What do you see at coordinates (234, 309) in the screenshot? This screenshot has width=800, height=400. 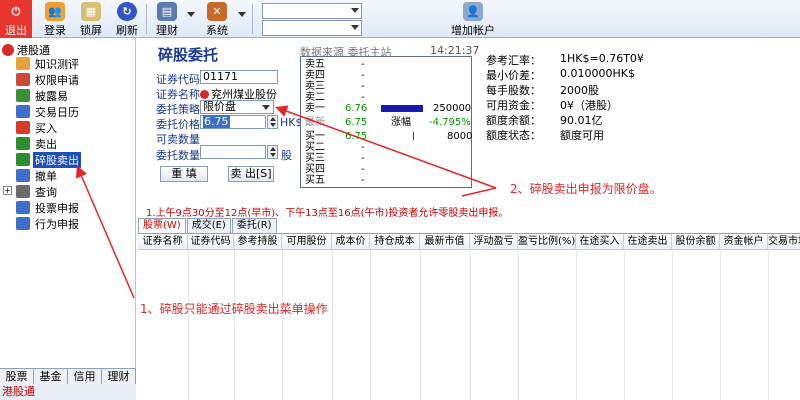 I see `annotation-odd-lot-menu: 1、碎股只能通过碎股卖出菜单操作` at bounding box center [234, 309].